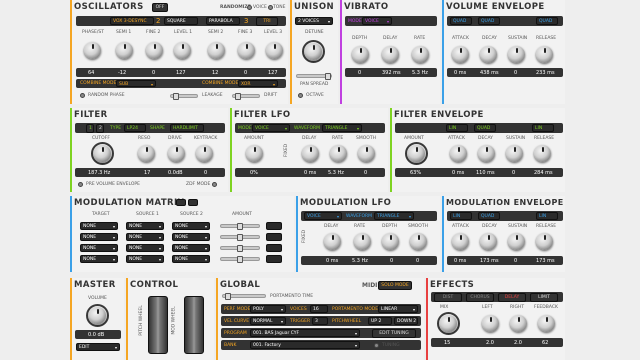 The width and height of the screenshot is (640, 360). Describe the element at coordinates (92, 50) in the screenshot. I see `phase-knob` at that location.